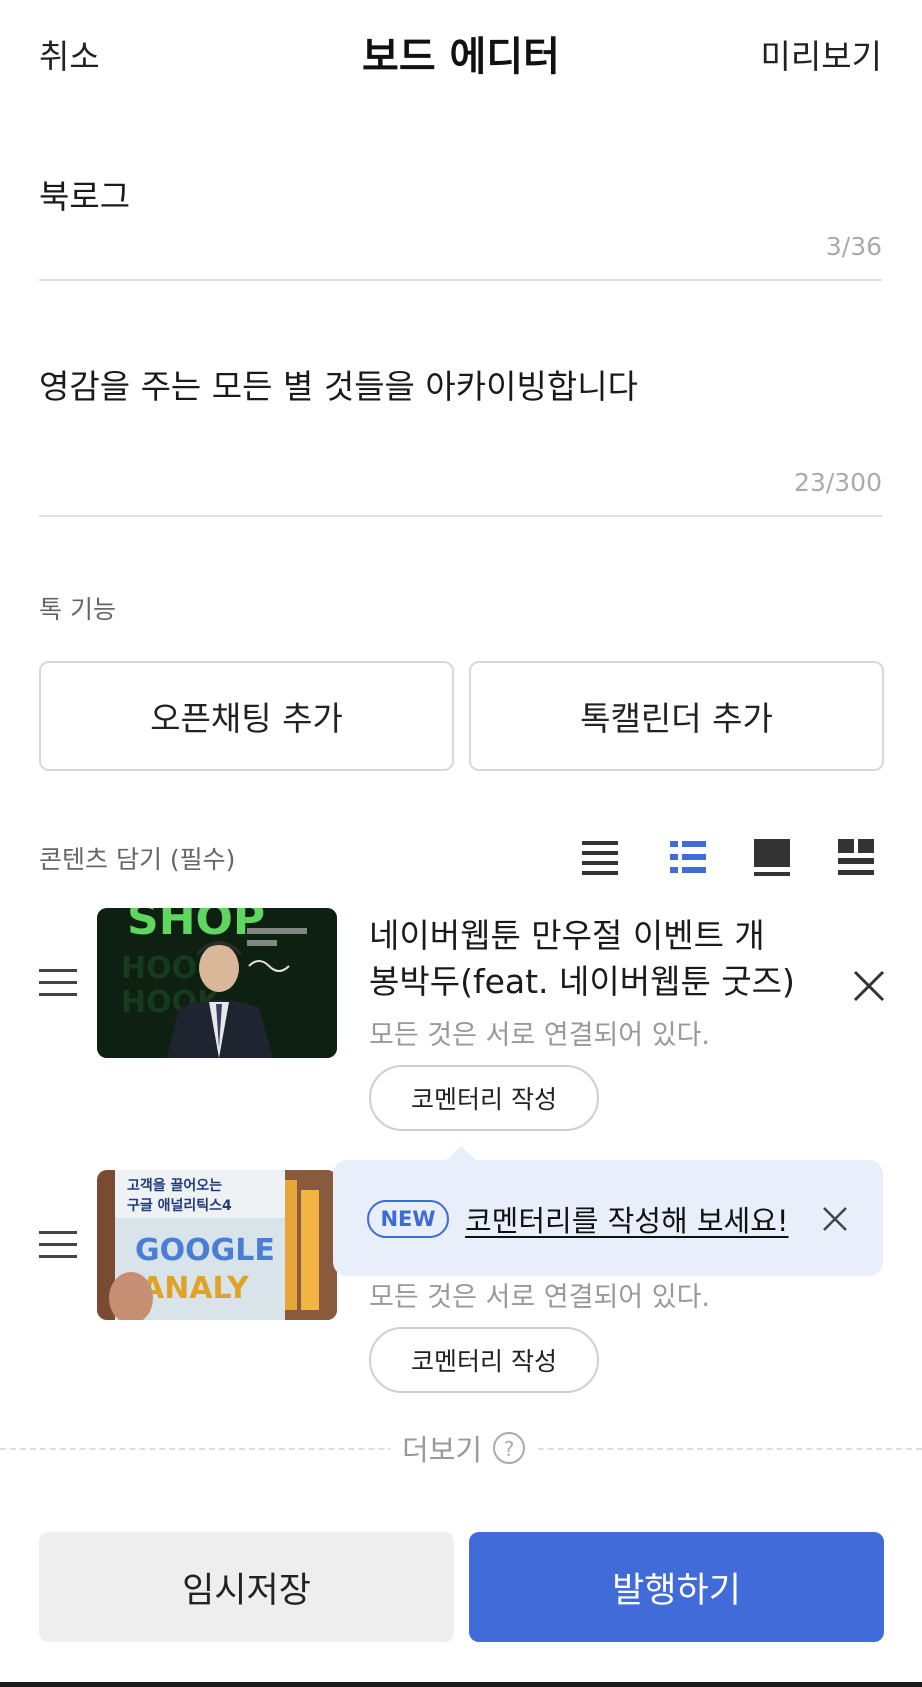 This screenshot has width=922, height=1687. Describe the element at coordinates (408, 1219) in the screenshot. I see `new-badge: NEW` at that location.